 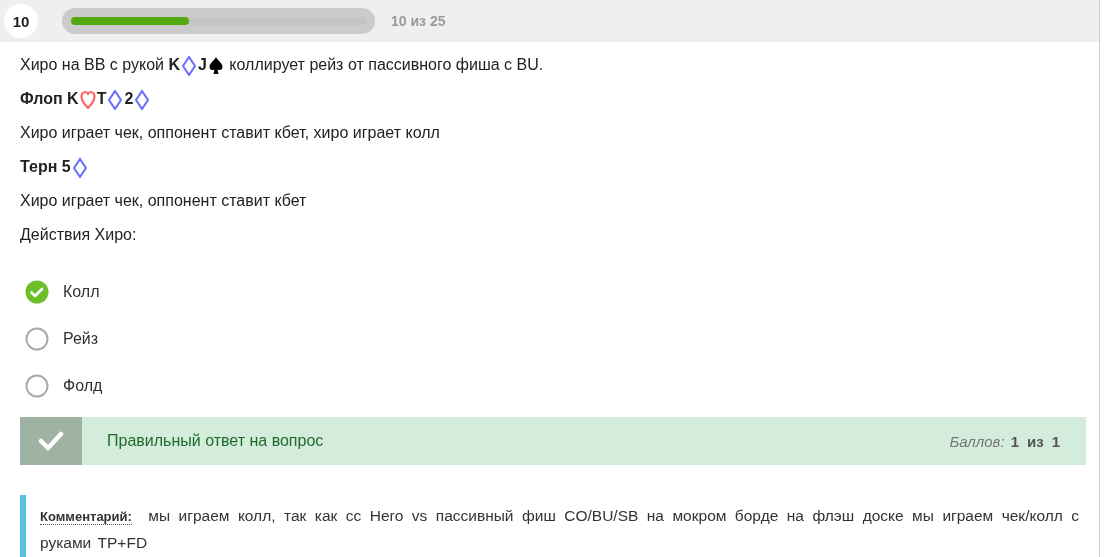 What do you see at coordinates (45, 167) in the screenshot?
I see `question-text: Терн 5` at bounding box center [45, 167].